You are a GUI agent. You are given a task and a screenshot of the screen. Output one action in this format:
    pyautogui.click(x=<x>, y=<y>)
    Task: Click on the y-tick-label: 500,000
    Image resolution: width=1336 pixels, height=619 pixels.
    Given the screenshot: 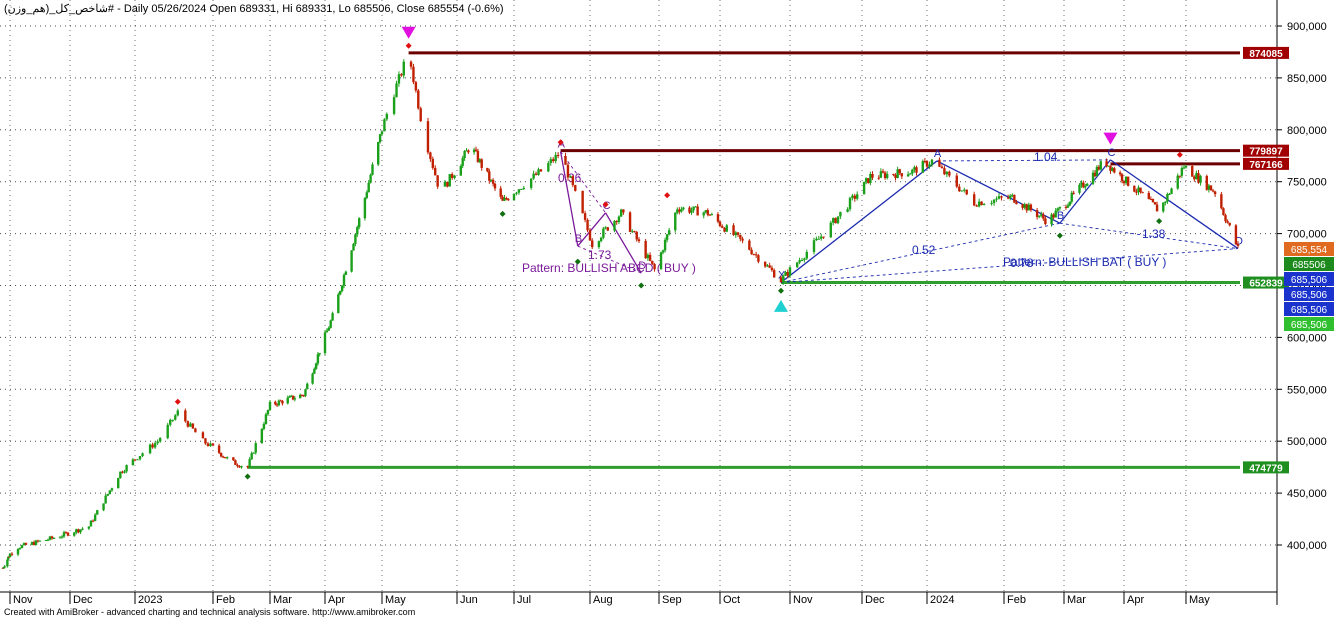 What is the action you would take?
    pyautogui.click(x=1307, y=442)
    